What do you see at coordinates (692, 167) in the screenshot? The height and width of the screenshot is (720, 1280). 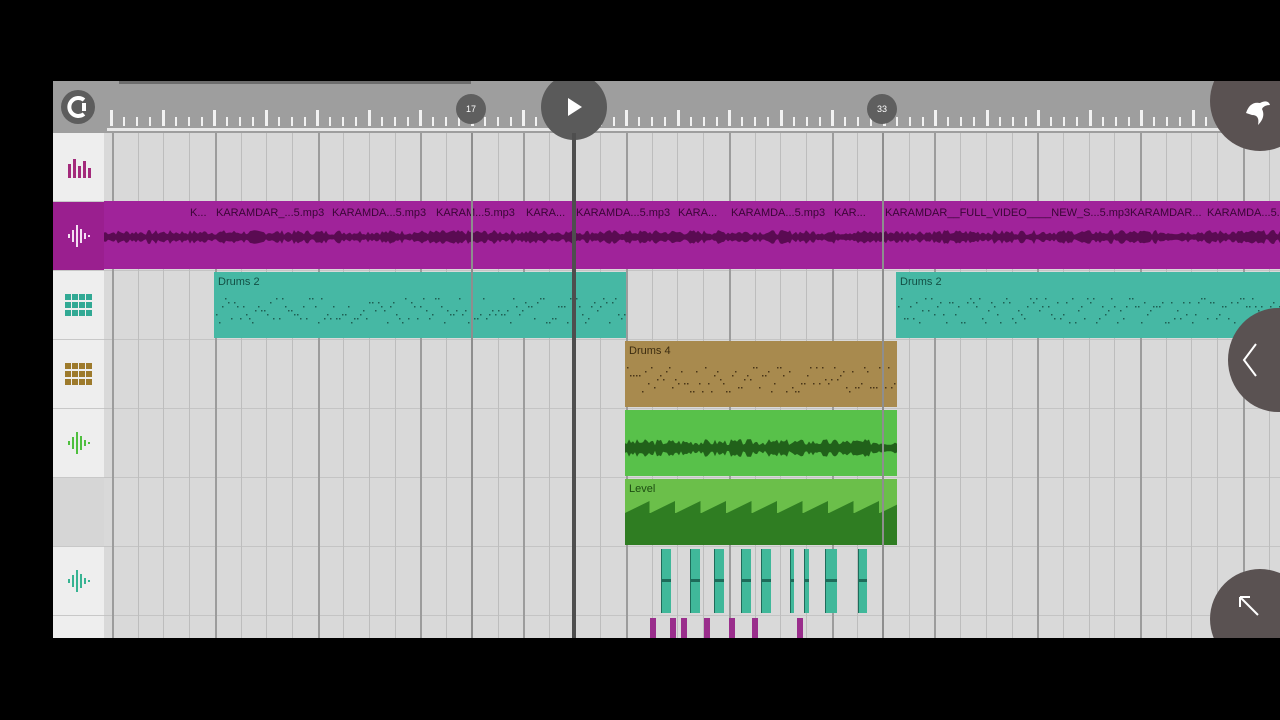 I see `track-row-mixer` at bounding box center [692, 167].